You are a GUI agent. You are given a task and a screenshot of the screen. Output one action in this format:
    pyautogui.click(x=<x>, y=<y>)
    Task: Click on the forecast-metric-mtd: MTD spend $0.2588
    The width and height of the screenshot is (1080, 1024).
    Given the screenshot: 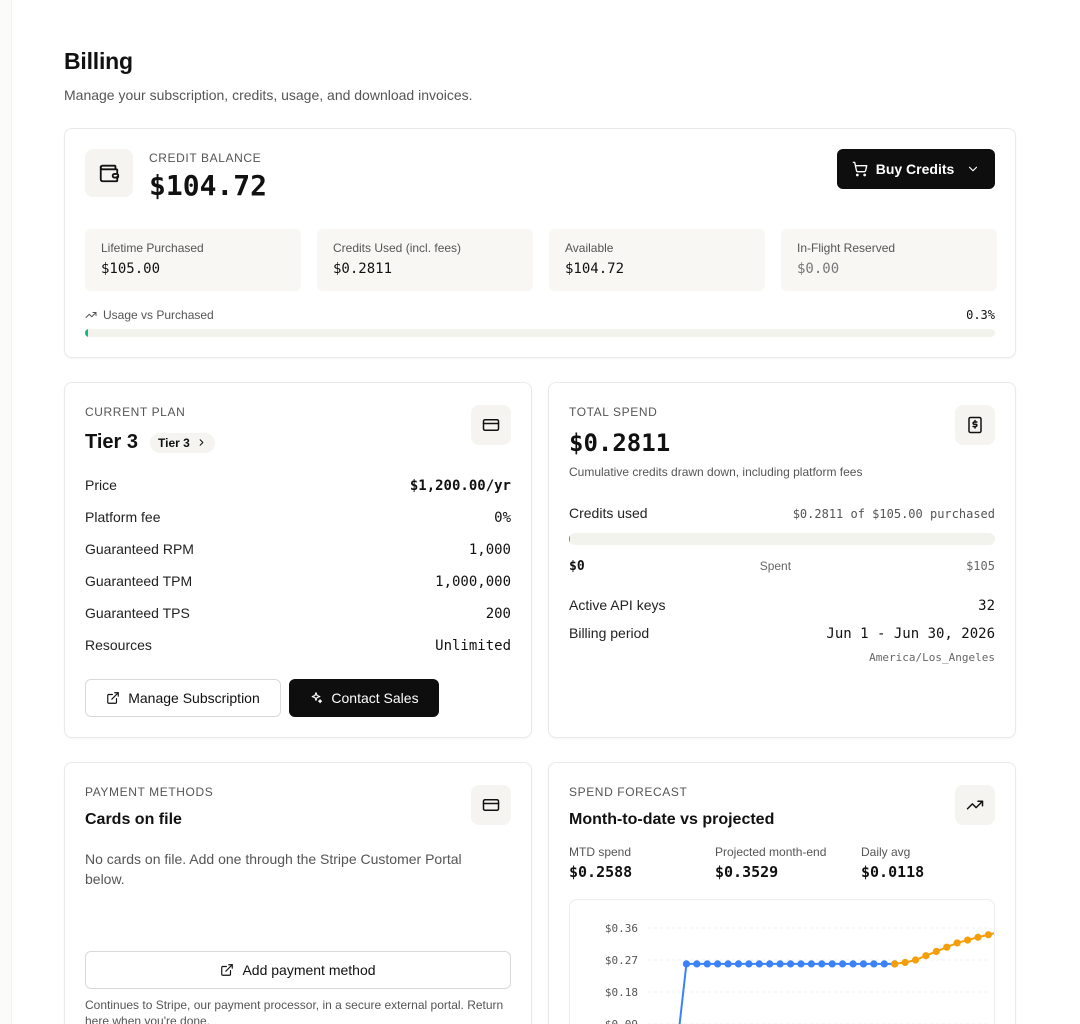 What is the action you would take?
    pyautogui.click(x=600, y=863)
    